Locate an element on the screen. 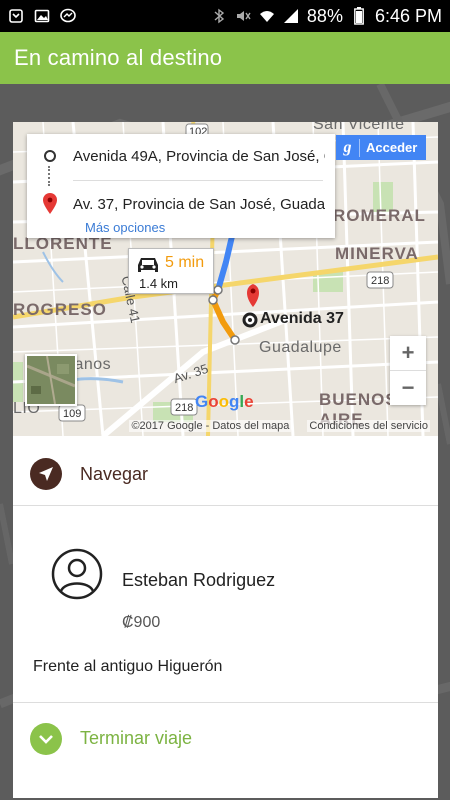  navigation-arrow-icon is located at coordinates (46, 474).